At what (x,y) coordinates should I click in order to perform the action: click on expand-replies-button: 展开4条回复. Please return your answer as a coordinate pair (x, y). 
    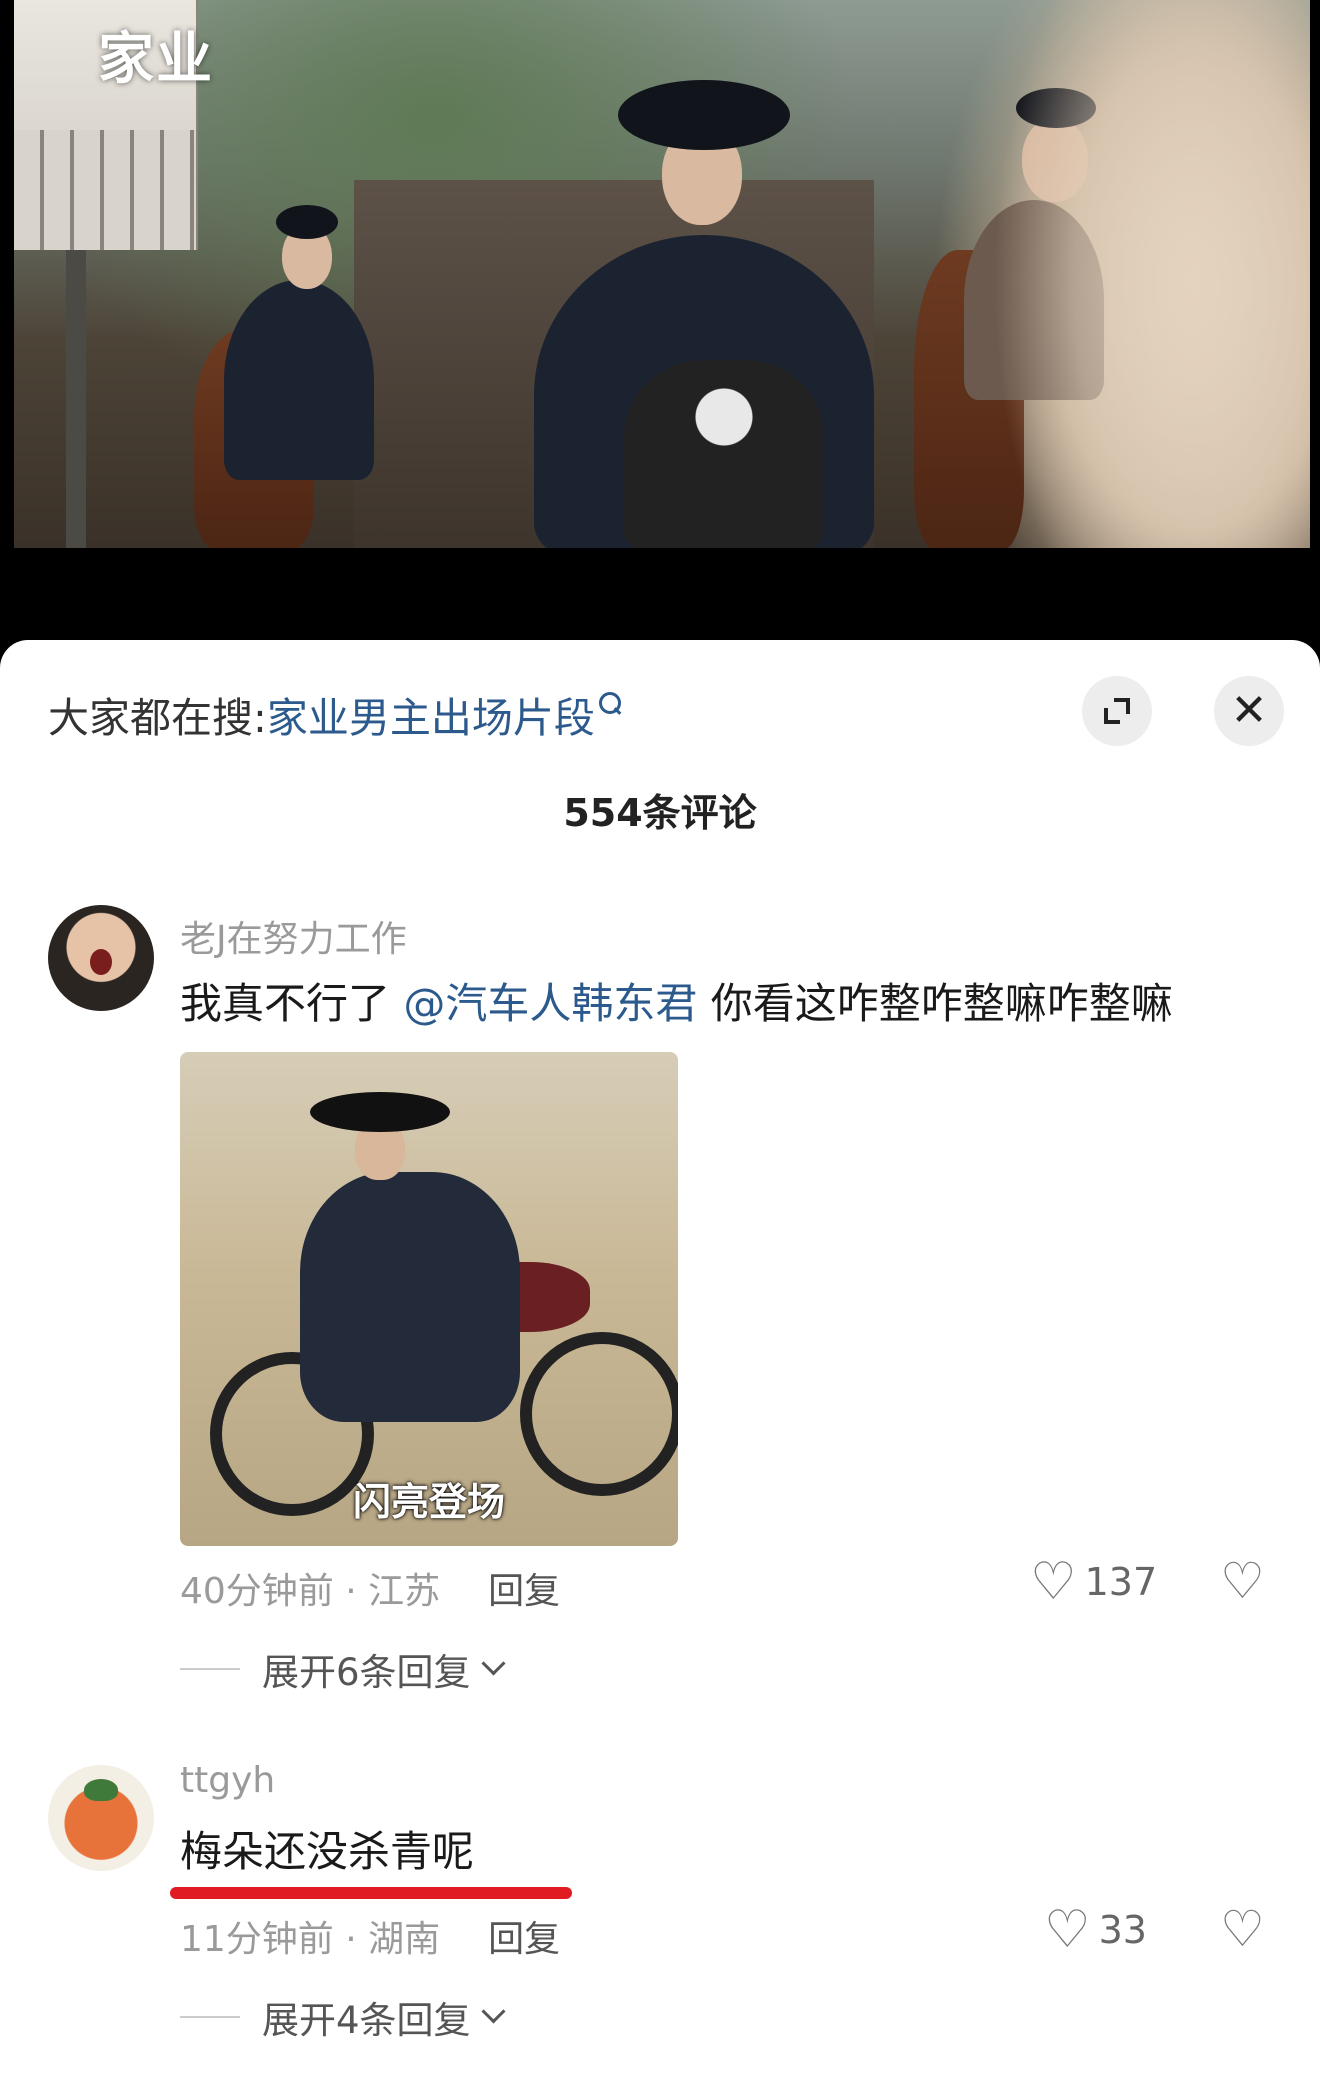
    Looking at the image, I should click on (343, 2017).